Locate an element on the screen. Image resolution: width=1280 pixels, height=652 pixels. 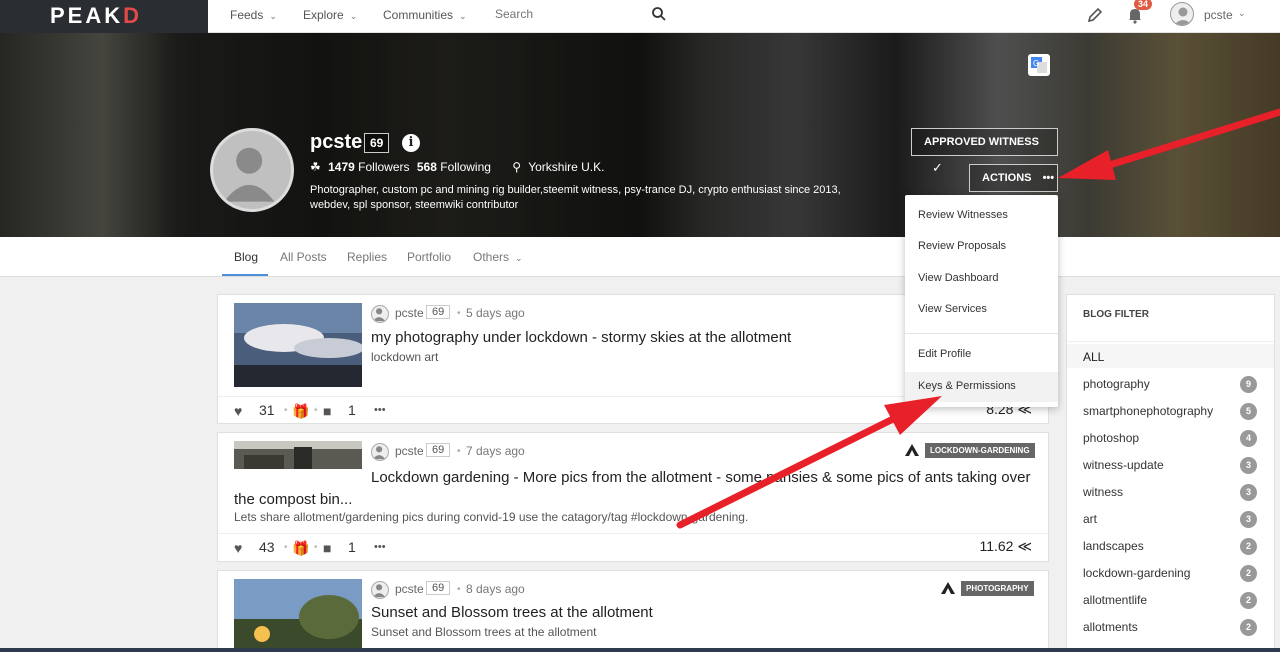
post-tag: LOCKDOWN-GARDENING is located at coordinates (980, 450).